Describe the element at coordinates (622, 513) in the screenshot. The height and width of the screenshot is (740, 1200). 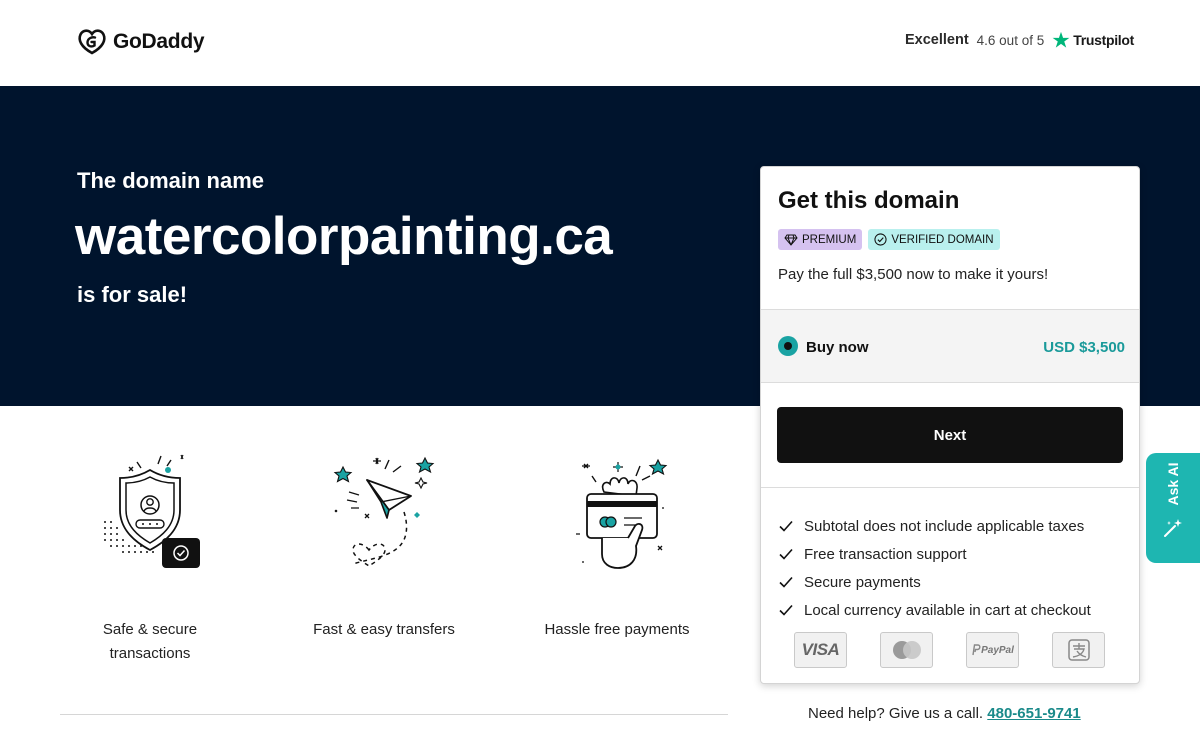
I see `hand-card-icon` at that location.